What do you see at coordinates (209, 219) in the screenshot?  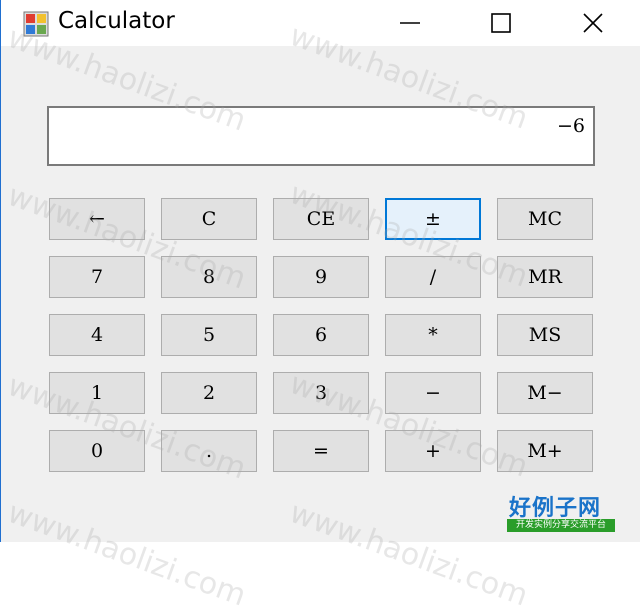 I see `clear-button: C` at bounding box center [209, 219].